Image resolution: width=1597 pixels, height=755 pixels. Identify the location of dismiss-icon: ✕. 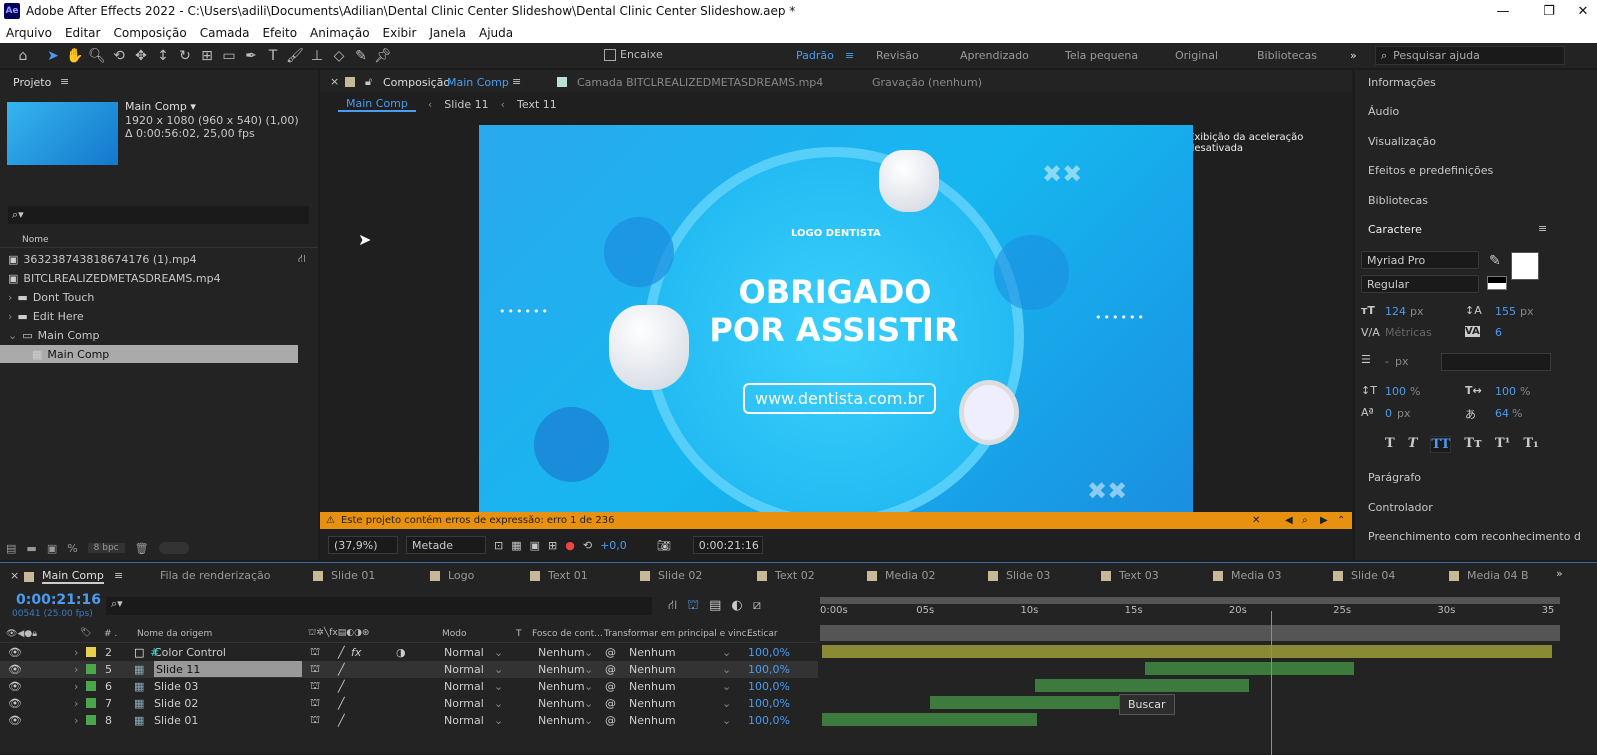
(1256, 520).